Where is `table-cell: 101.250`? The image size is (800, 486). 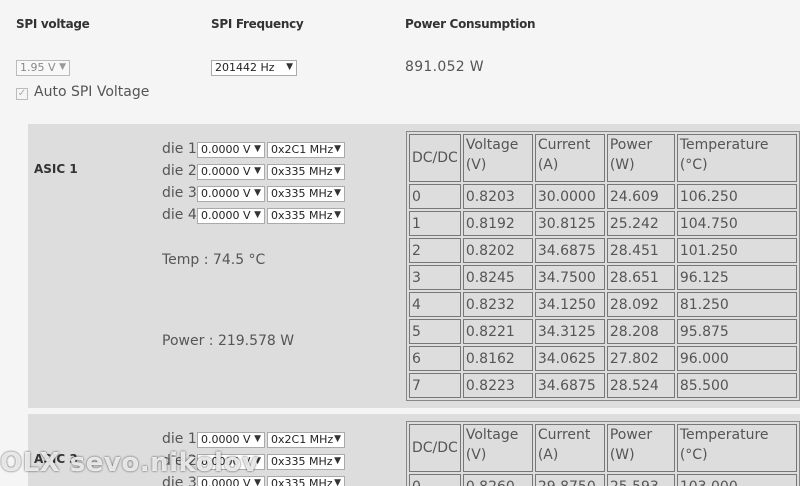
table-cell: 101.250 is located at coordinates (736, 250).